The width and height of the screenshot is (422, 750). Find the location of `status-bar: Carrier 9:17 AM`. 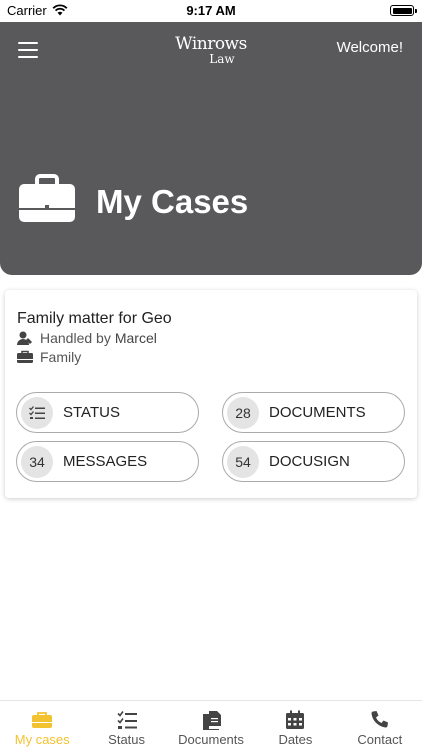

status-bar: Carrier 9:17 AM is located at coordinates (211, 11).